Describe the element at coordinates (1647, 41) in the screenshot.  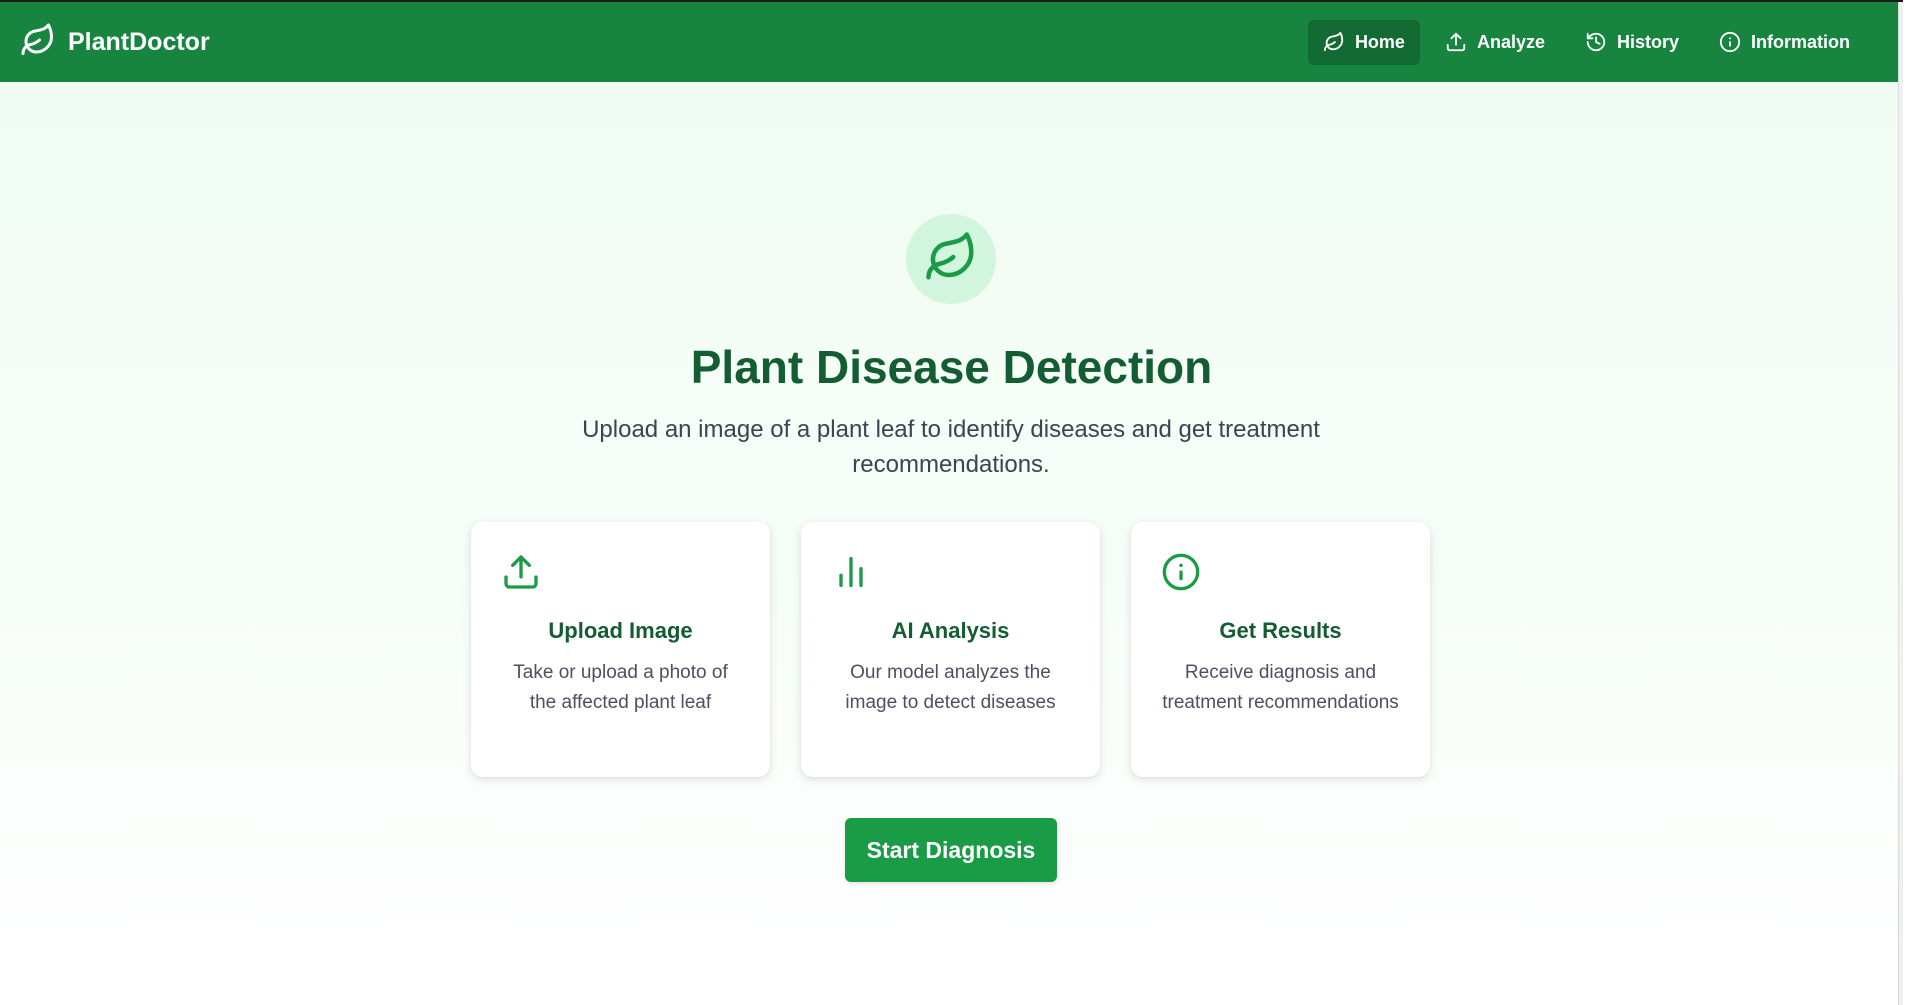
I see `nav-label: History` at that location.